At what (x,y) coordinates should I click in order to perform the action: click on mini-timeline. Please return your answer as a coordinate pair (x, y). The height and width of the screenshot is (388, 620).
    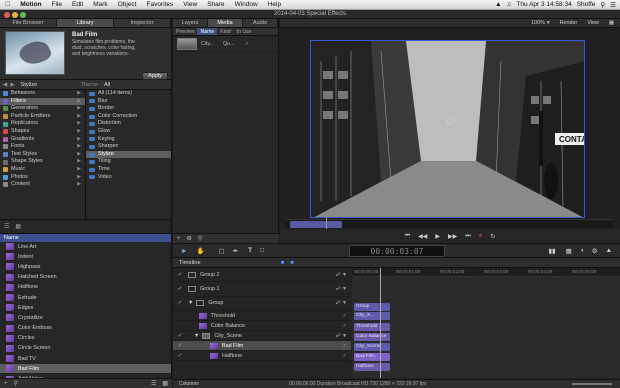
    Looking at the image, I should click on (450, 222).